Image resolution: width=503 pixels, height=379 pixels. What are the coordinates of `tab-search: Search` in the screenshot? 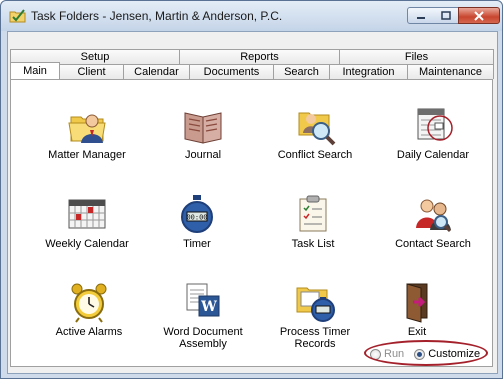 It's located at (302, 71).